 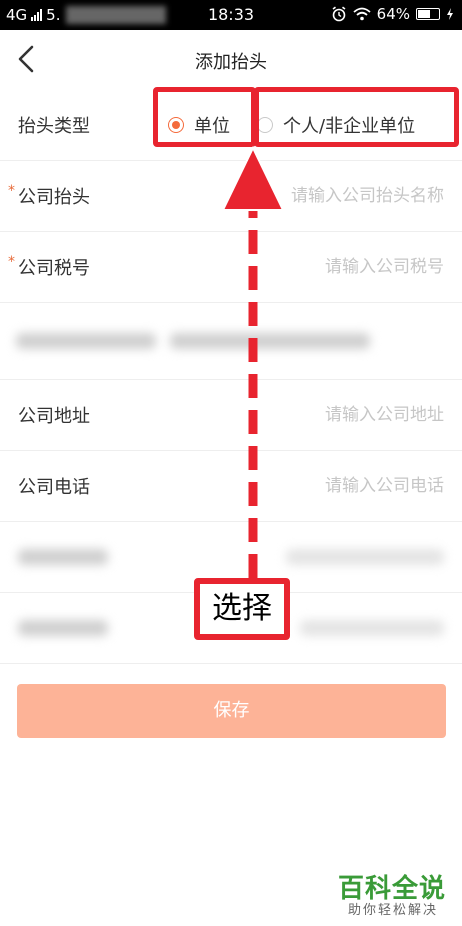 I want to click on battery-icon, so click(x=428, y=14).